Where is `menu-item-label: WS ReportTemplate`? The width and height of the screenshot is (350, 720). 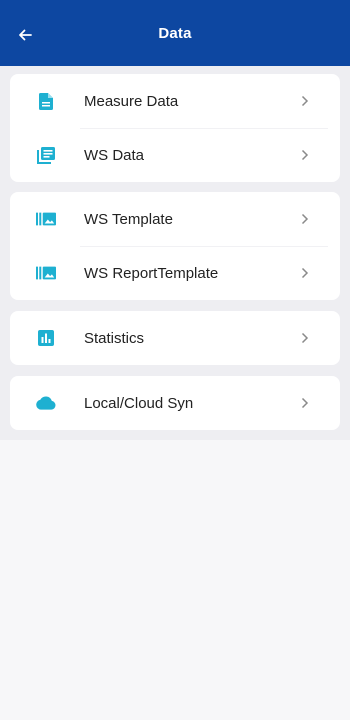
menu-item-label: WS ReportTemplate is located at coordinates (151, 273).